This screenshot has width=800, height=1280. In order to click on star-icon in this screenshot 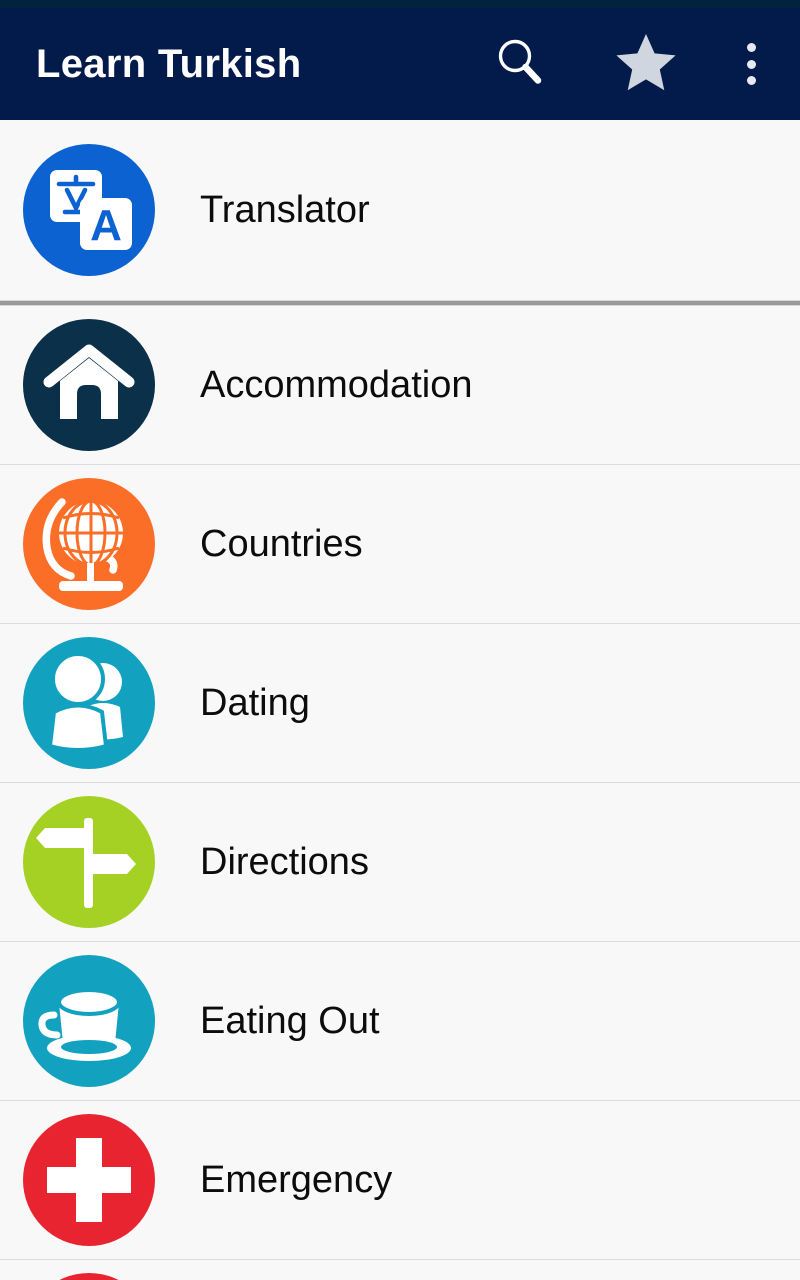, I will do `click(646, 64)`.